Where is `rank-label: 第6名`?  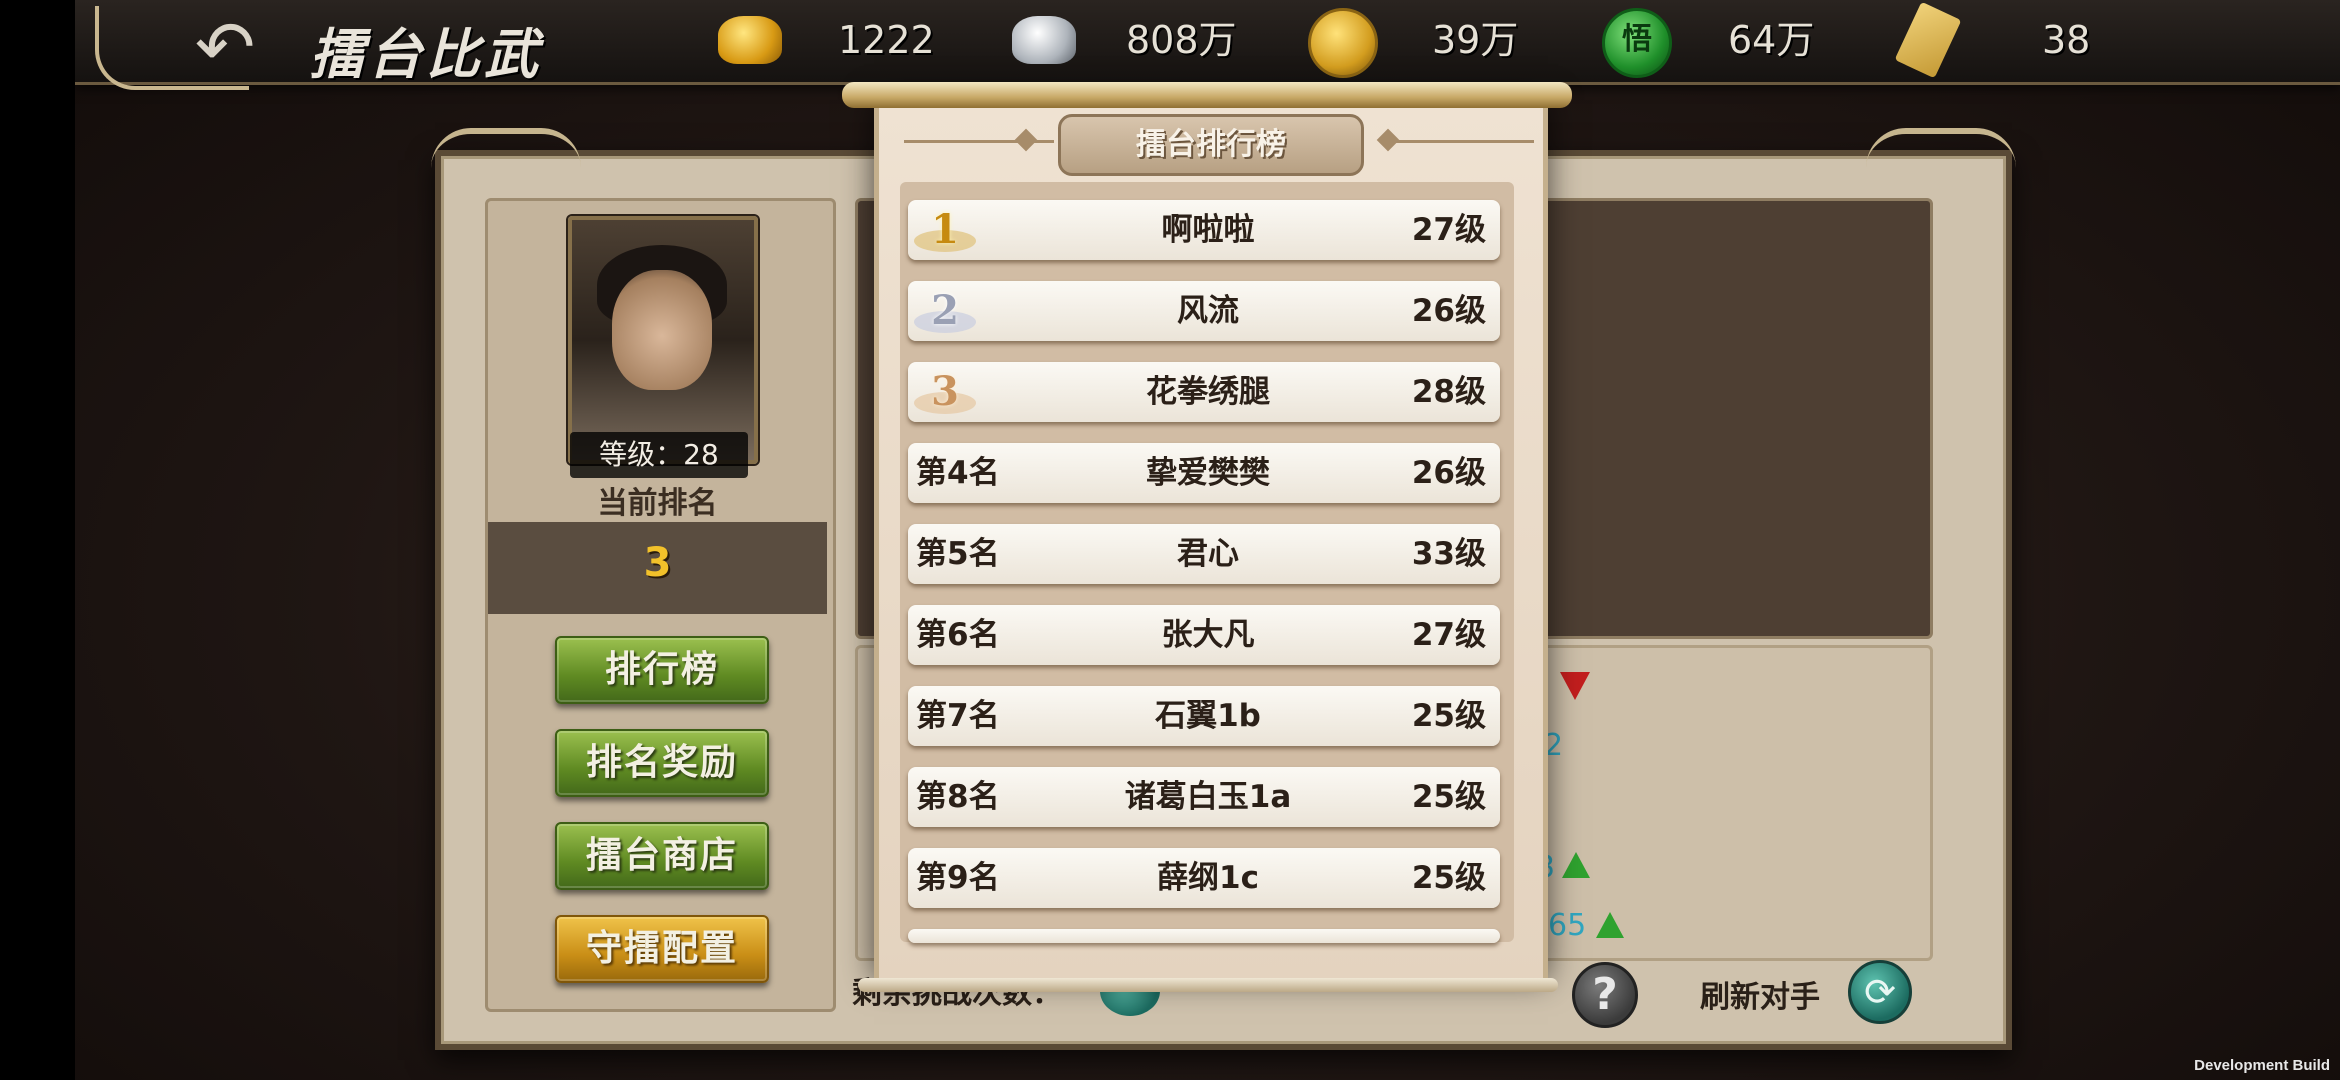
rank-label: 第6名 is located at coordinates (958, 635).